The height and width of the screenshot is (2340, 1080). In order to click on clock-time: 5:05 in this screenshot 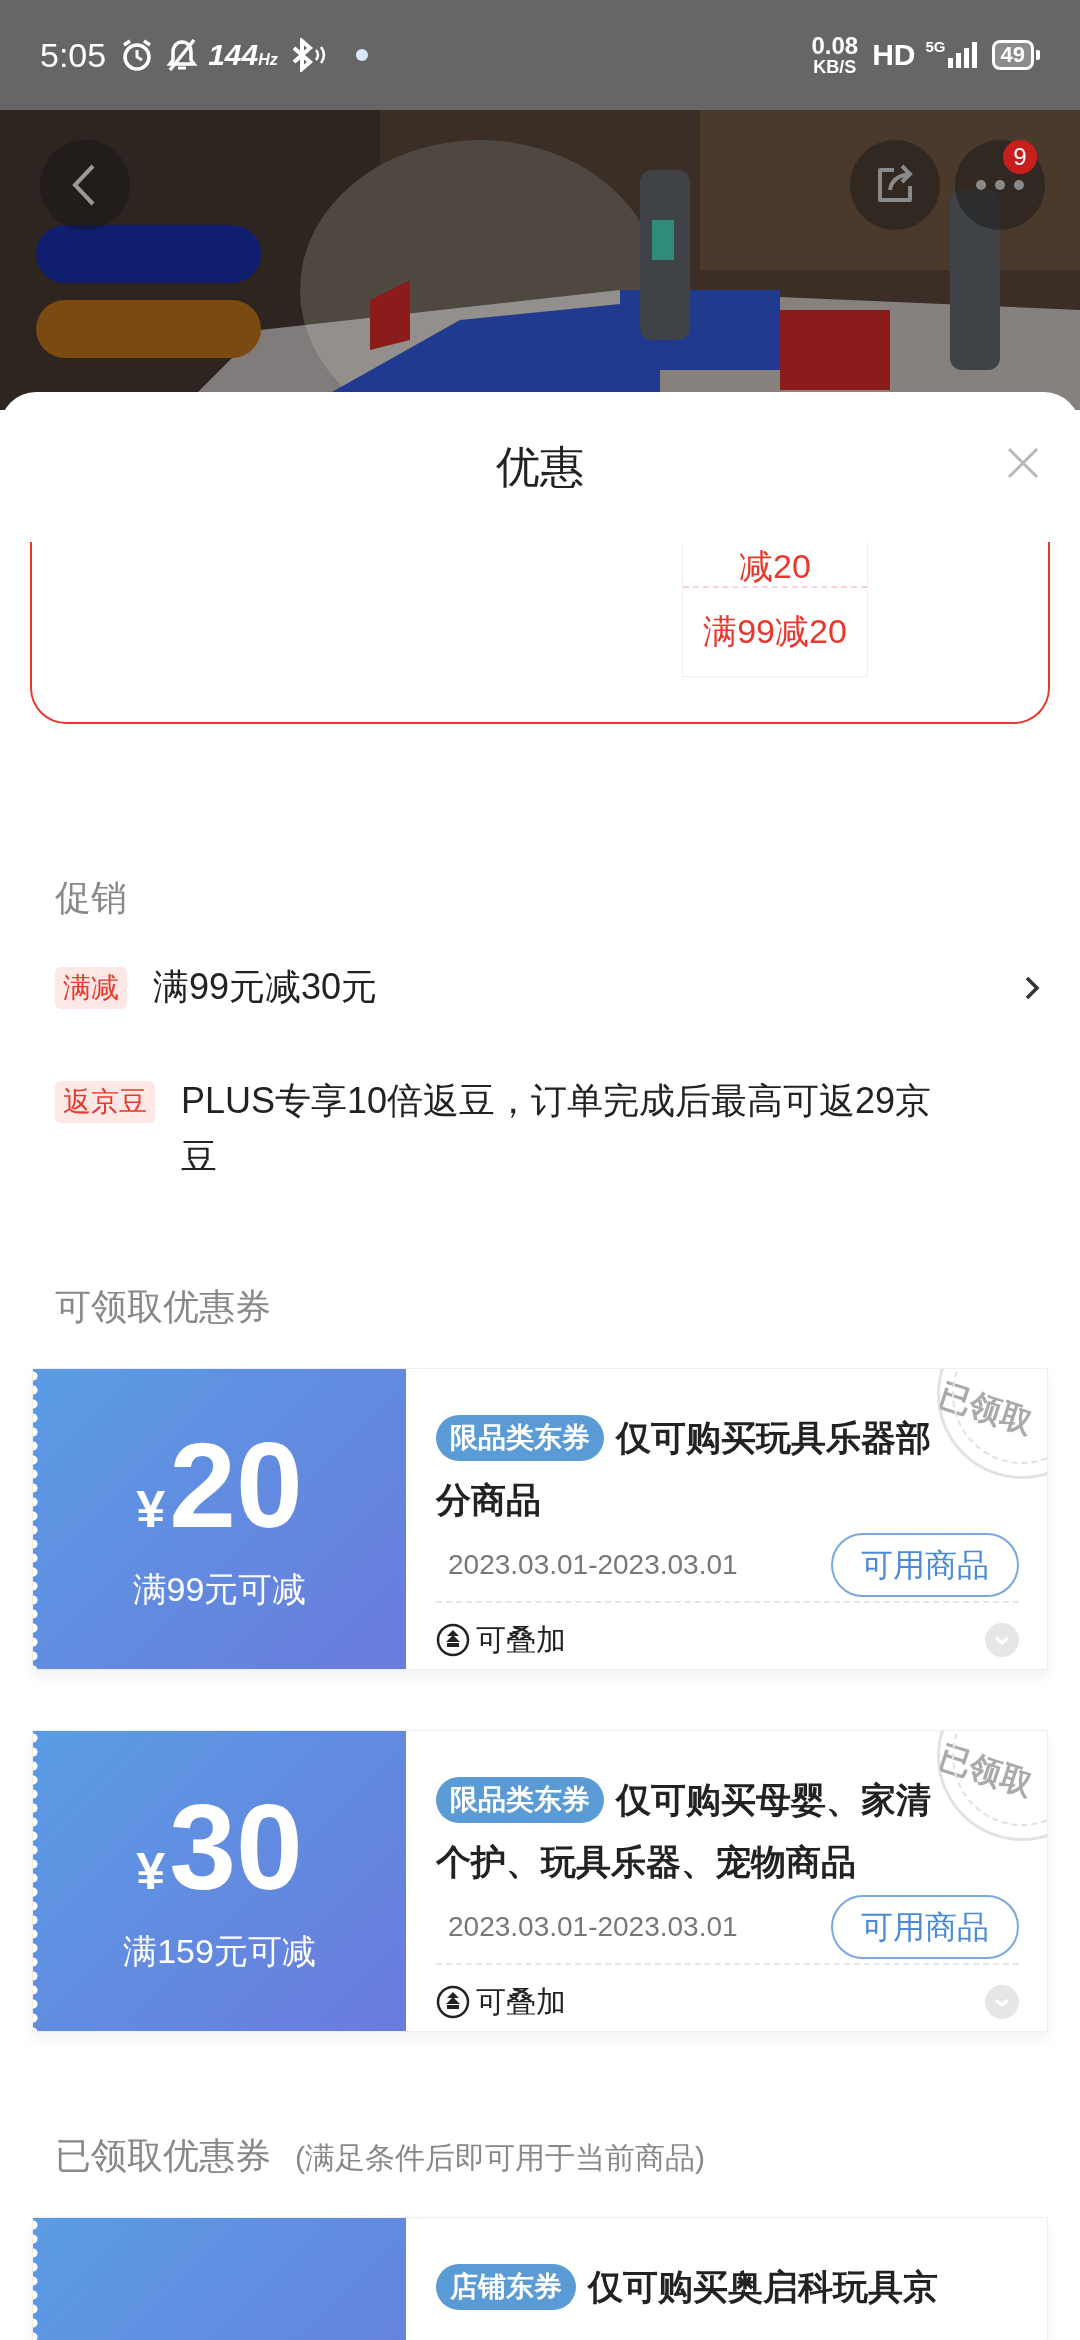, I will do `click(73, 55)`.